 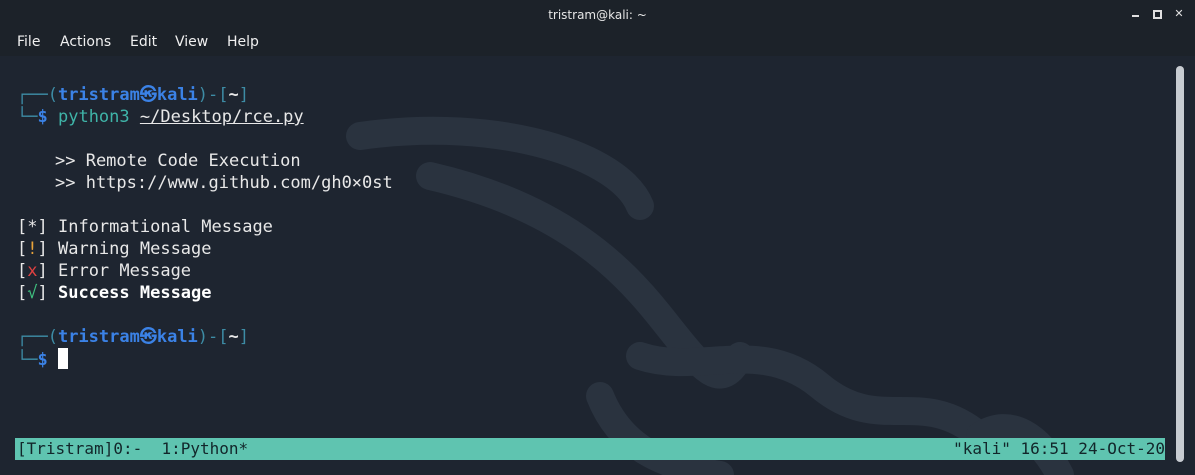 I want to click on message-warning: [!] Warning Message, so click(x=114, y=249).